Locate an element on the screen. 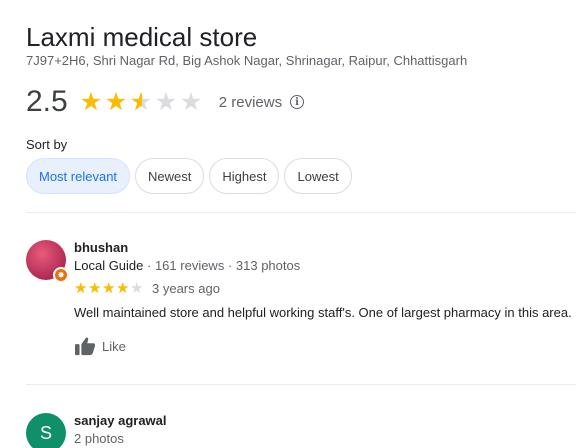  rating-summary: 2.5 ★ ★ ★ ★ ★ ★ ★ ★ 2 reviews i is located at coordinates (165, 101).